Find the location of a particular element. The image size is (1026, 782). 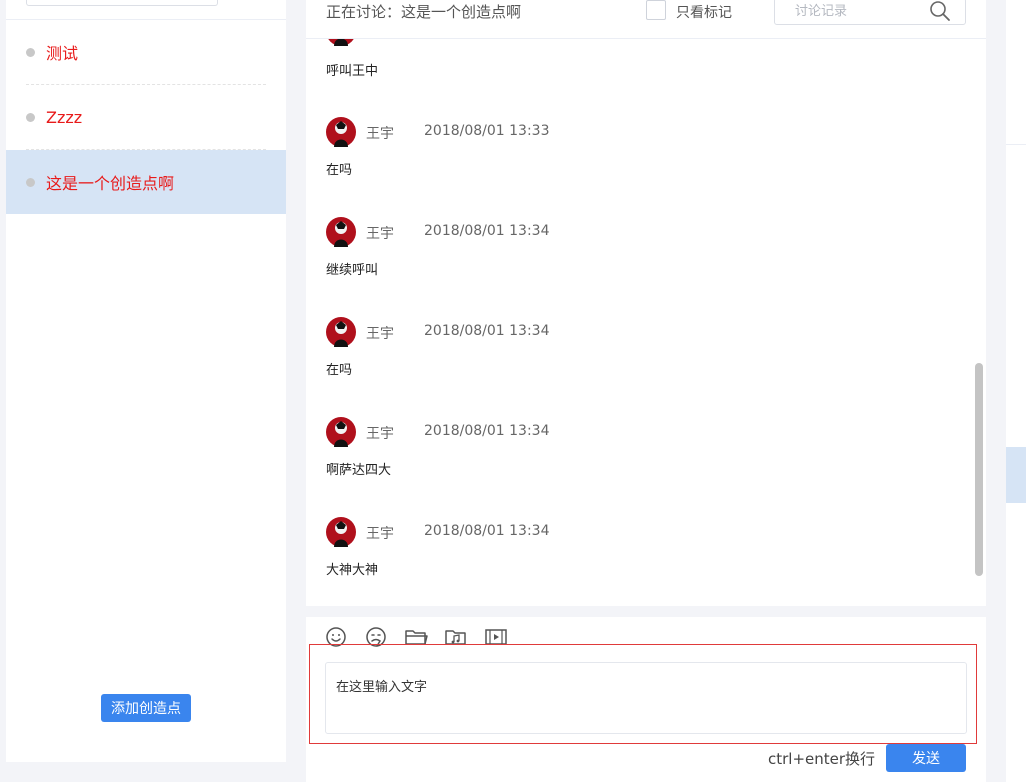

message-item: 王宇 2018/08/01 13:34 啊萨达四大 is located at coordinates (626, 447).